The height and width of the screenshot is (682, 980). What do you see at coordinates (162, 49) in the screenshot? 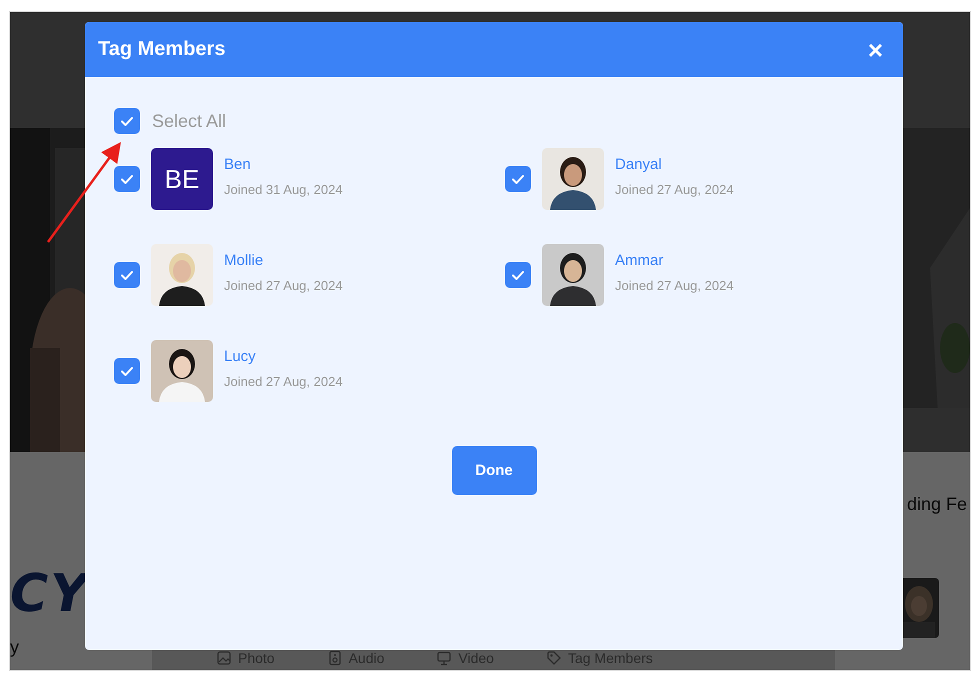
I see `modal-title: Tag Members` at bounding box center [162, 49].